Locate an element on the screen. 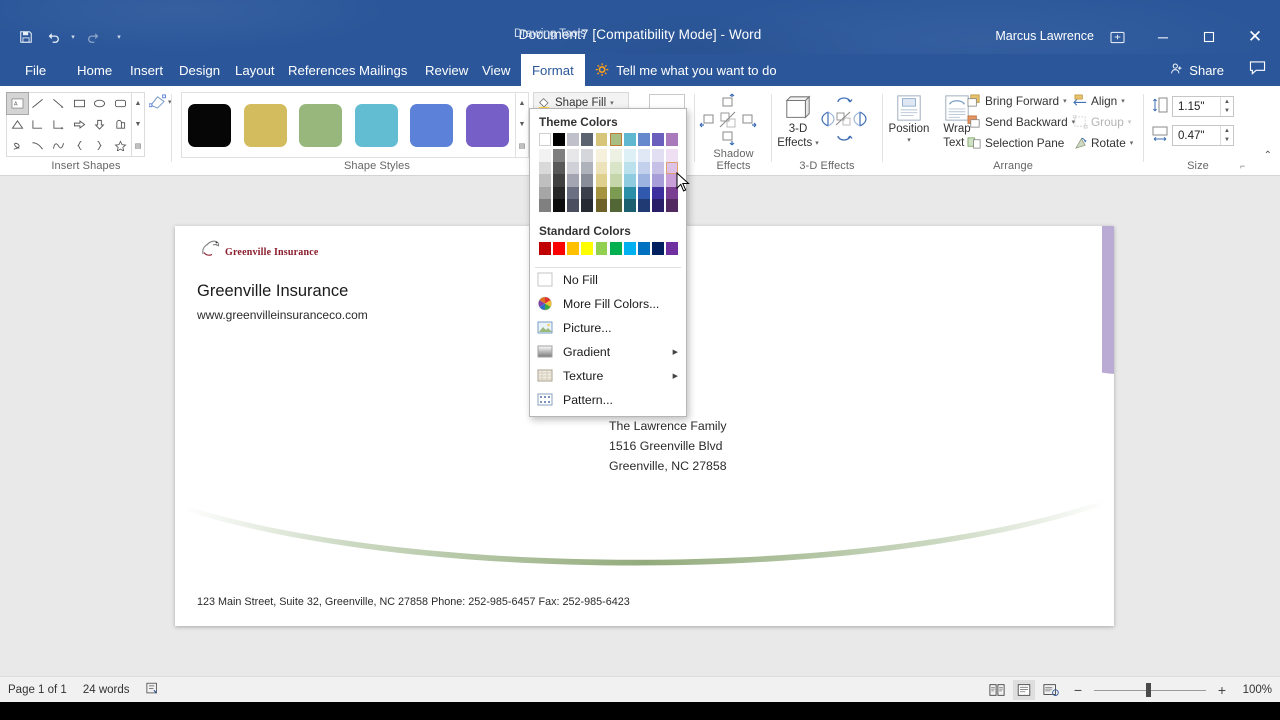  theme-colors-grid is located at coordinates (608, 172).